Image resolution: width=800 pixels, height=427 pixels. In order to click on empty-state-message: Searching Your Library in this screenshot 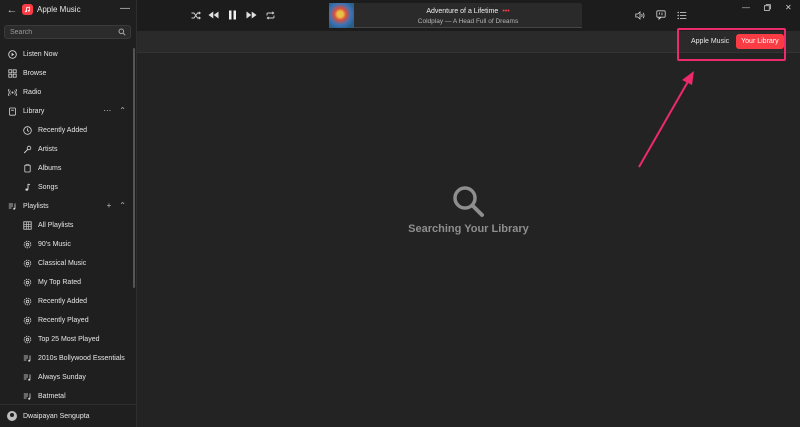, I will do `click(468, 229)`.